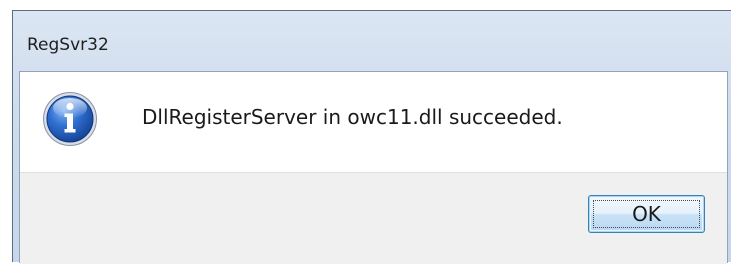 The height and width of the screenshot is (264, 731). I want to click on ok-button-label: OK, so click(646, 214).